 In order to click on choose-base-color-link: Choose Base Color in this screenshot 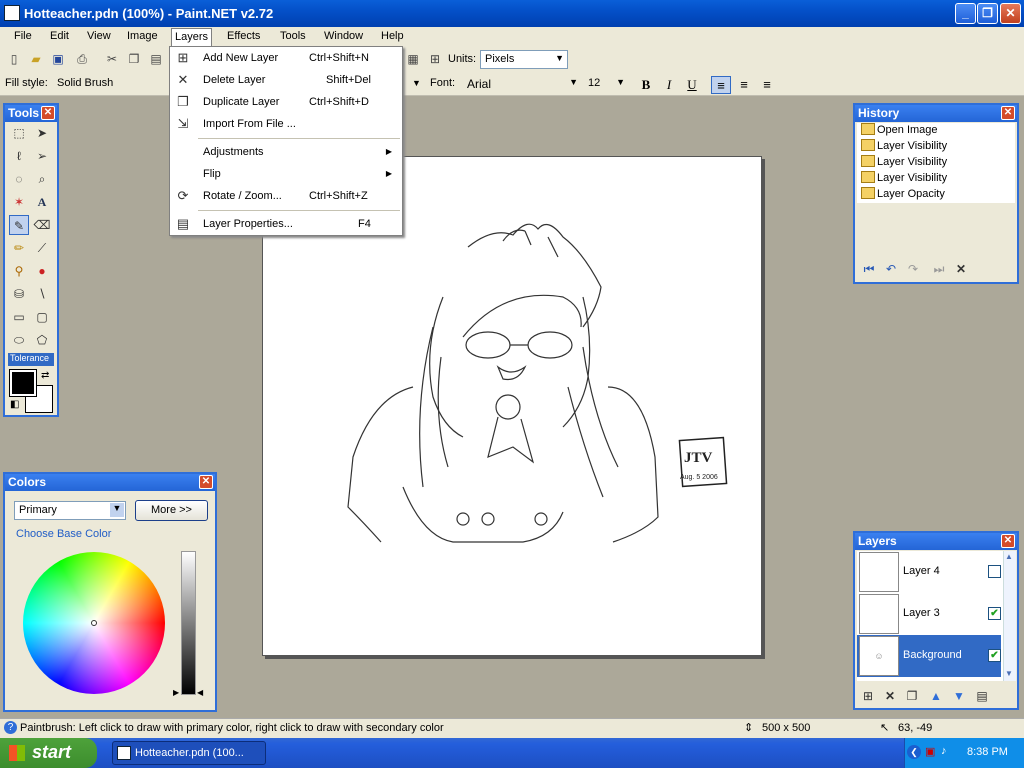, I will do `click(63, 534)`.